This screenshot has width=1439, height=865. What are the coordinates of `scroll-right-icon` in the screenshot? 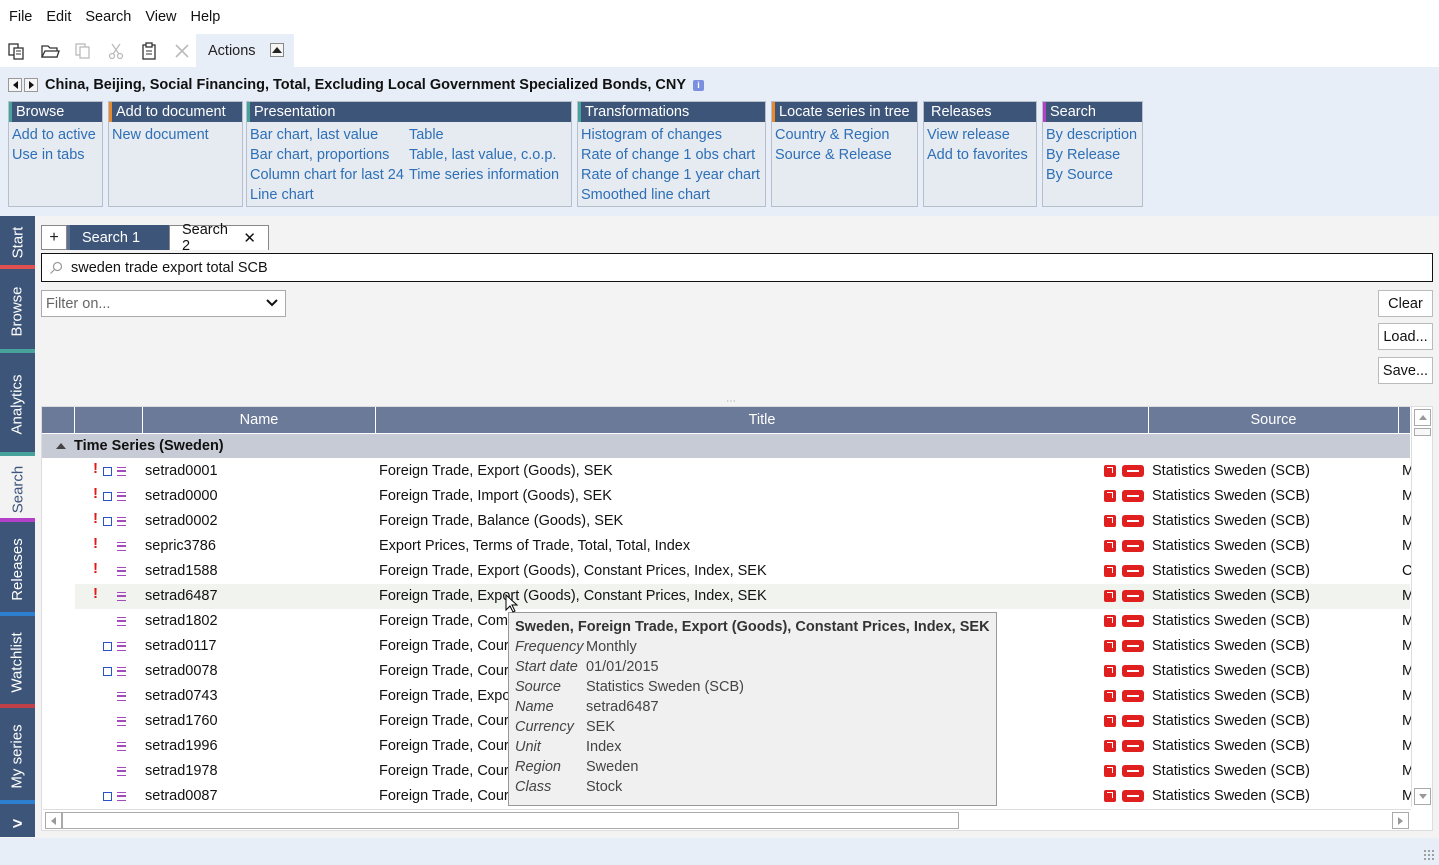 It's located at (1400, 820).